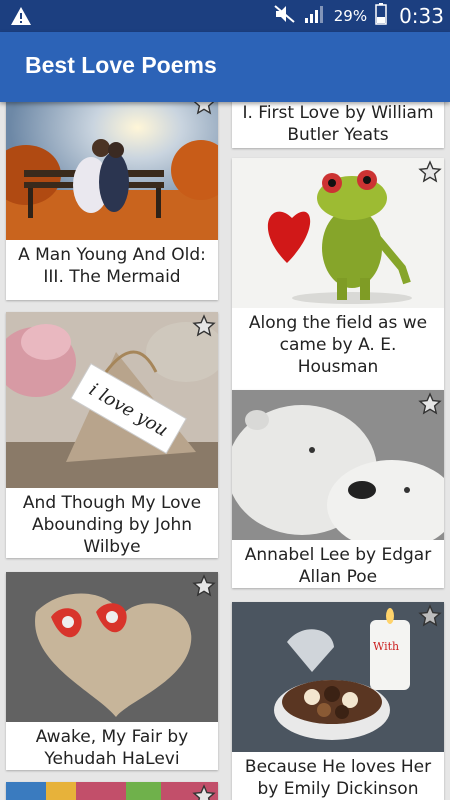 This screenshot has width=450, height=800. I want to click on poem-title: Annabel Lee by Edgar Allan Poe, so click(338, 566).